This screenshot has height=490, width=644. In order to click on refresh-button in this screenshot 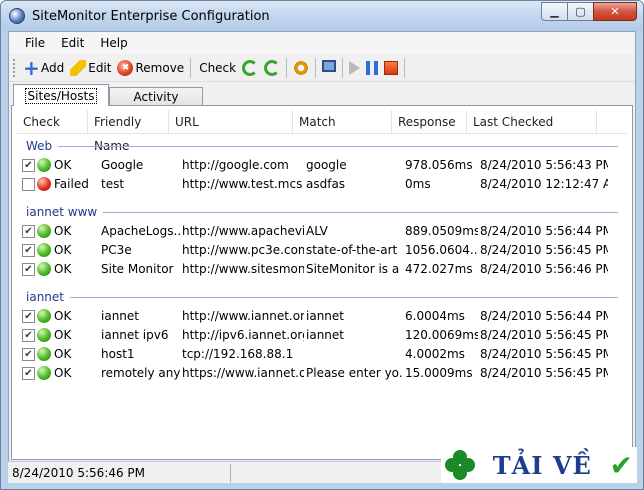, I will do `click(250, 68)`.